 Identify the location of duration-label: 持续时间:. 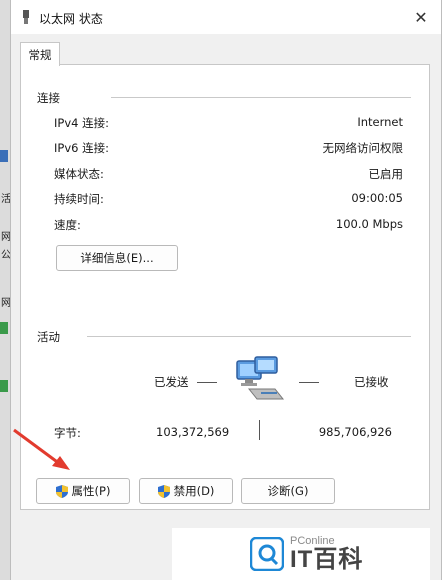
(79, 199).